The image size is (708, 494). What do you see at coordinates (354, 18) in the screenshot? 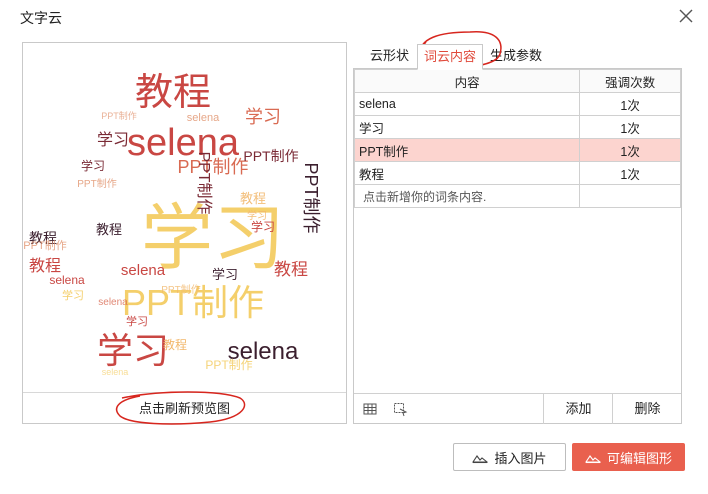
I see `dialog-titlebar: 文字云` at bounding box center [354, 18].